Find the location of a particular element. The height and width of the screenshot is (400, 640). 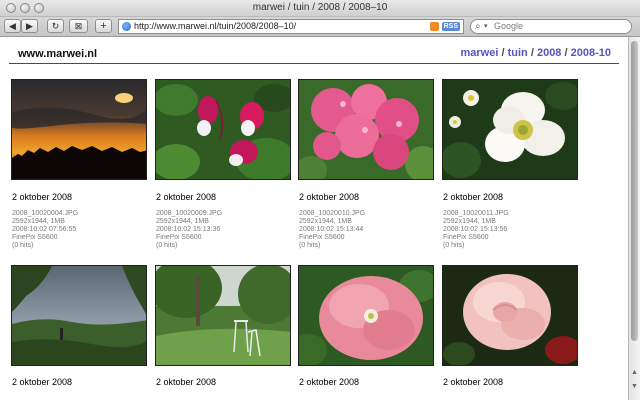

garden-sky-photo is located at coordinates (79, 315).